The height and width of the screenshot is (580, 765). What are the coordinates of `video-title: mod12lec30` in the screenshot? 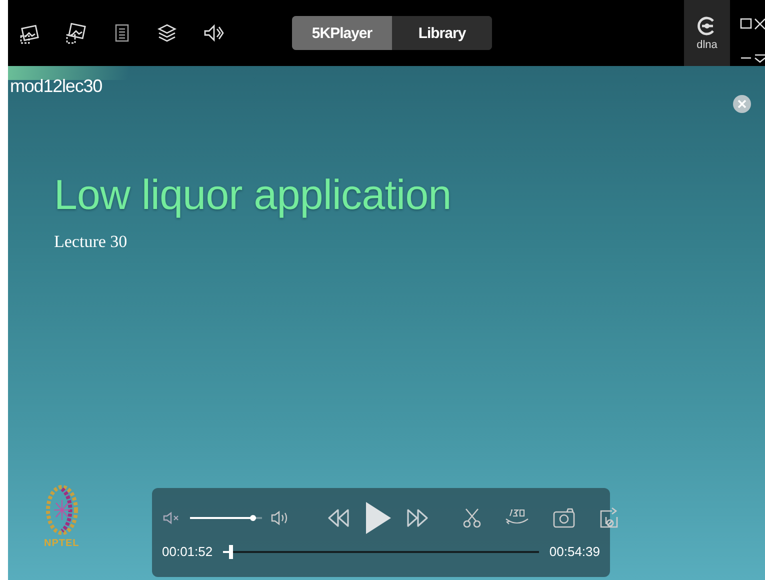 It's located at (56, 86).